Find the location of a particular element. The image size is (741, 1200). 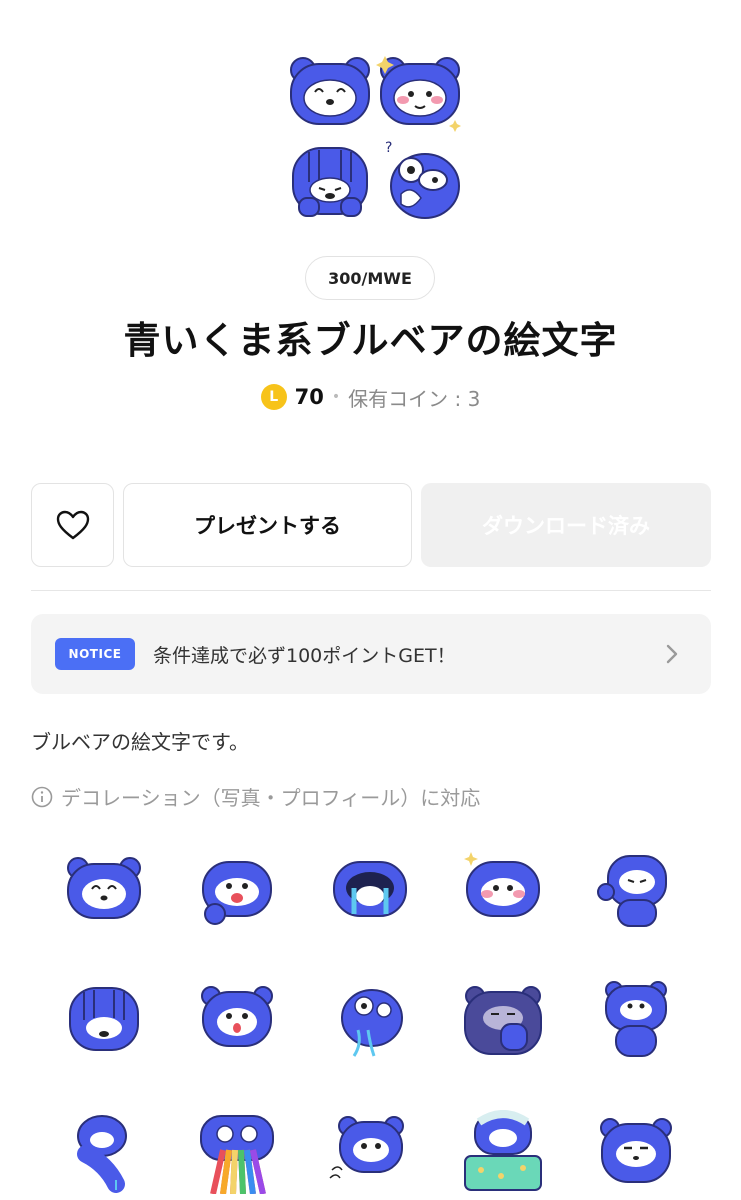

decoration-support-note: デコレーション（写真・プロフィール）に対応 is located at coordinates (255, 796).